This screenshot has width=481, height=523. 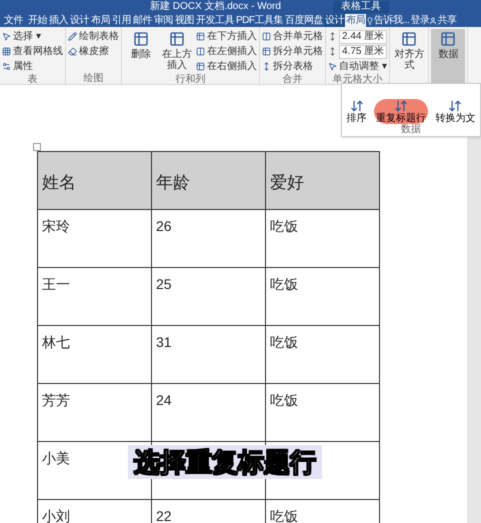 What do you see at coordinates (259, 20) in the screenshot?
I see `ribbon-tab: PDF工具集` at bounding box center [259, 20].